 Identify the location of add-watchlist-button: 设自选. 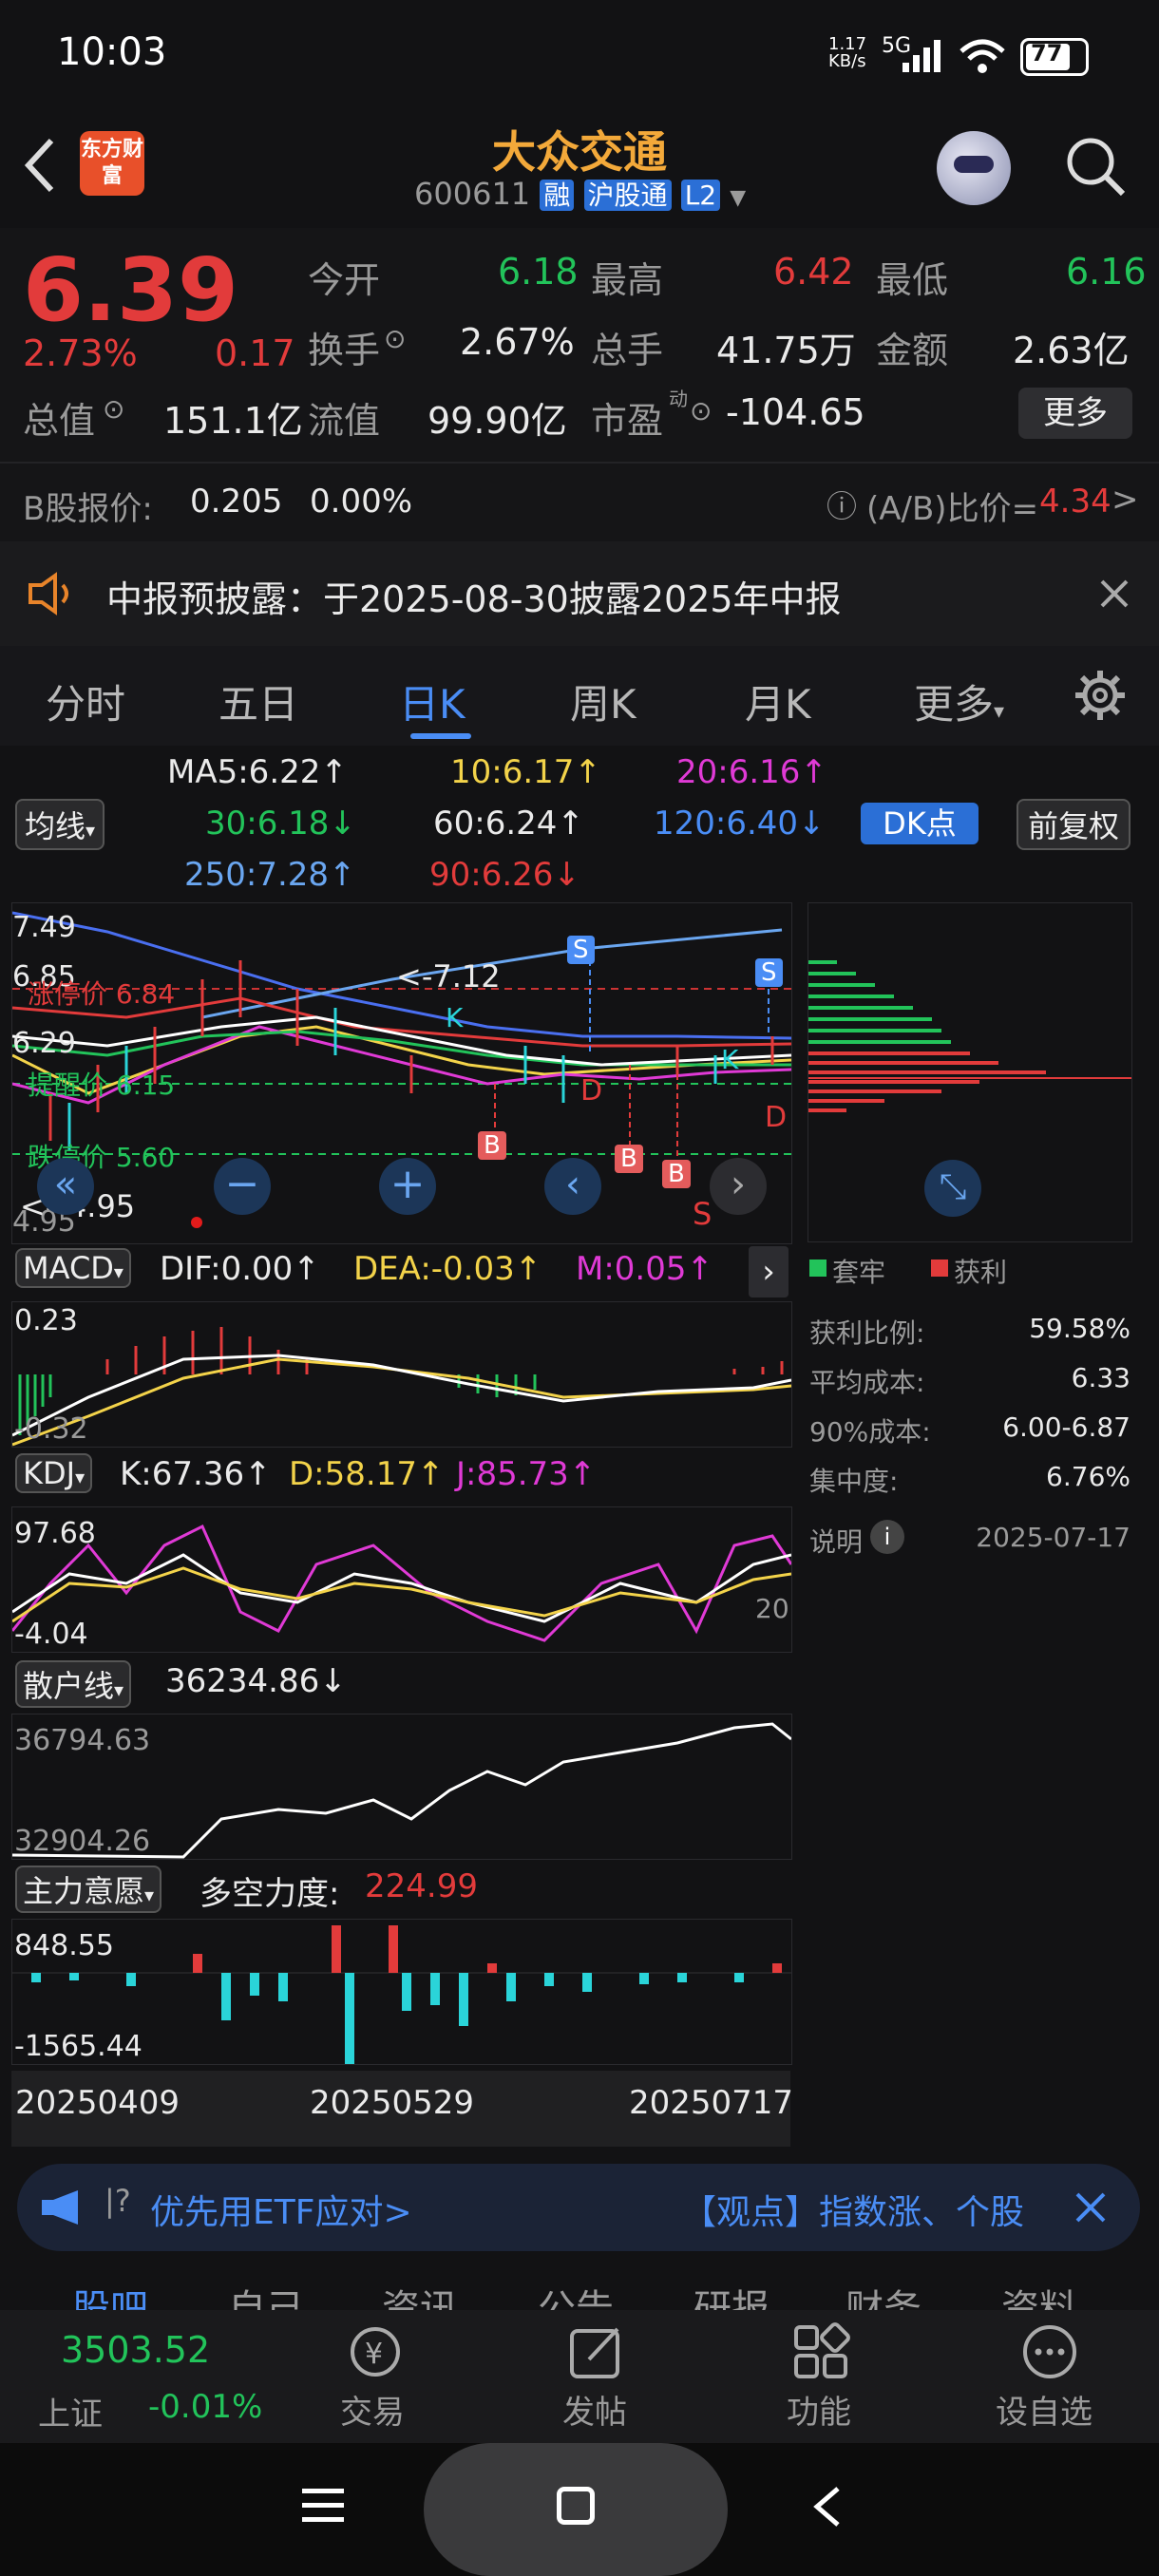
(1050, 2378).